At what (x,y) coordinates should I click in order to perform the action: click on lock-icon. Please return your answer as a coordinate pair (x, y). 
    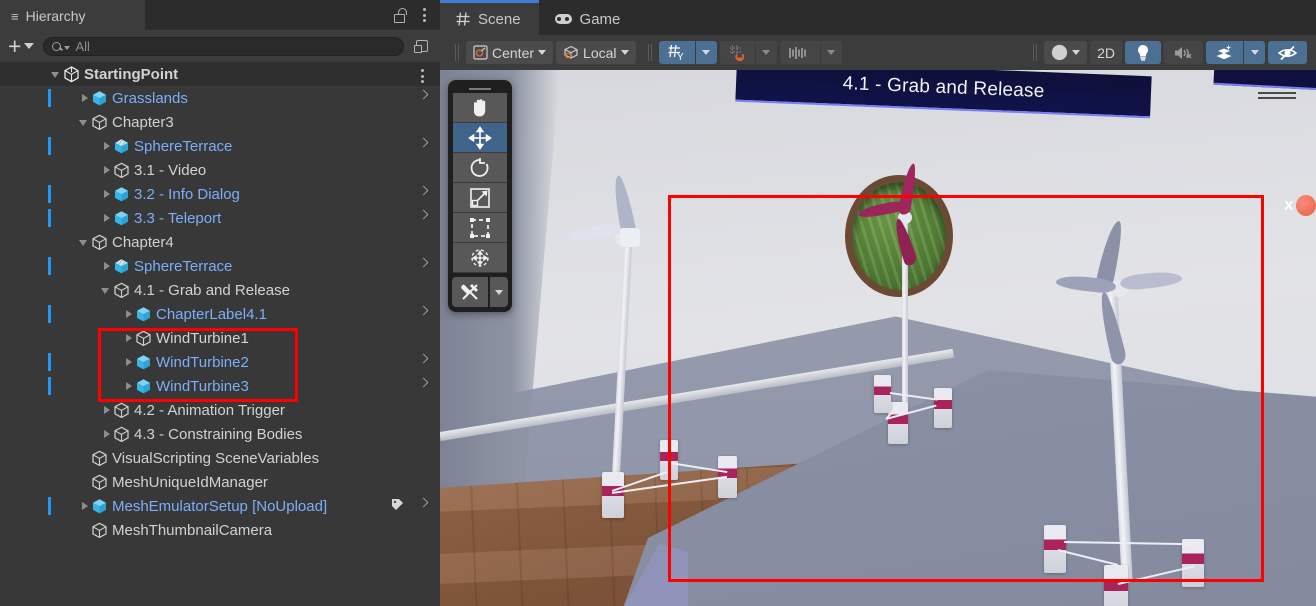
    Looking at the image, I should click on (400, 15).